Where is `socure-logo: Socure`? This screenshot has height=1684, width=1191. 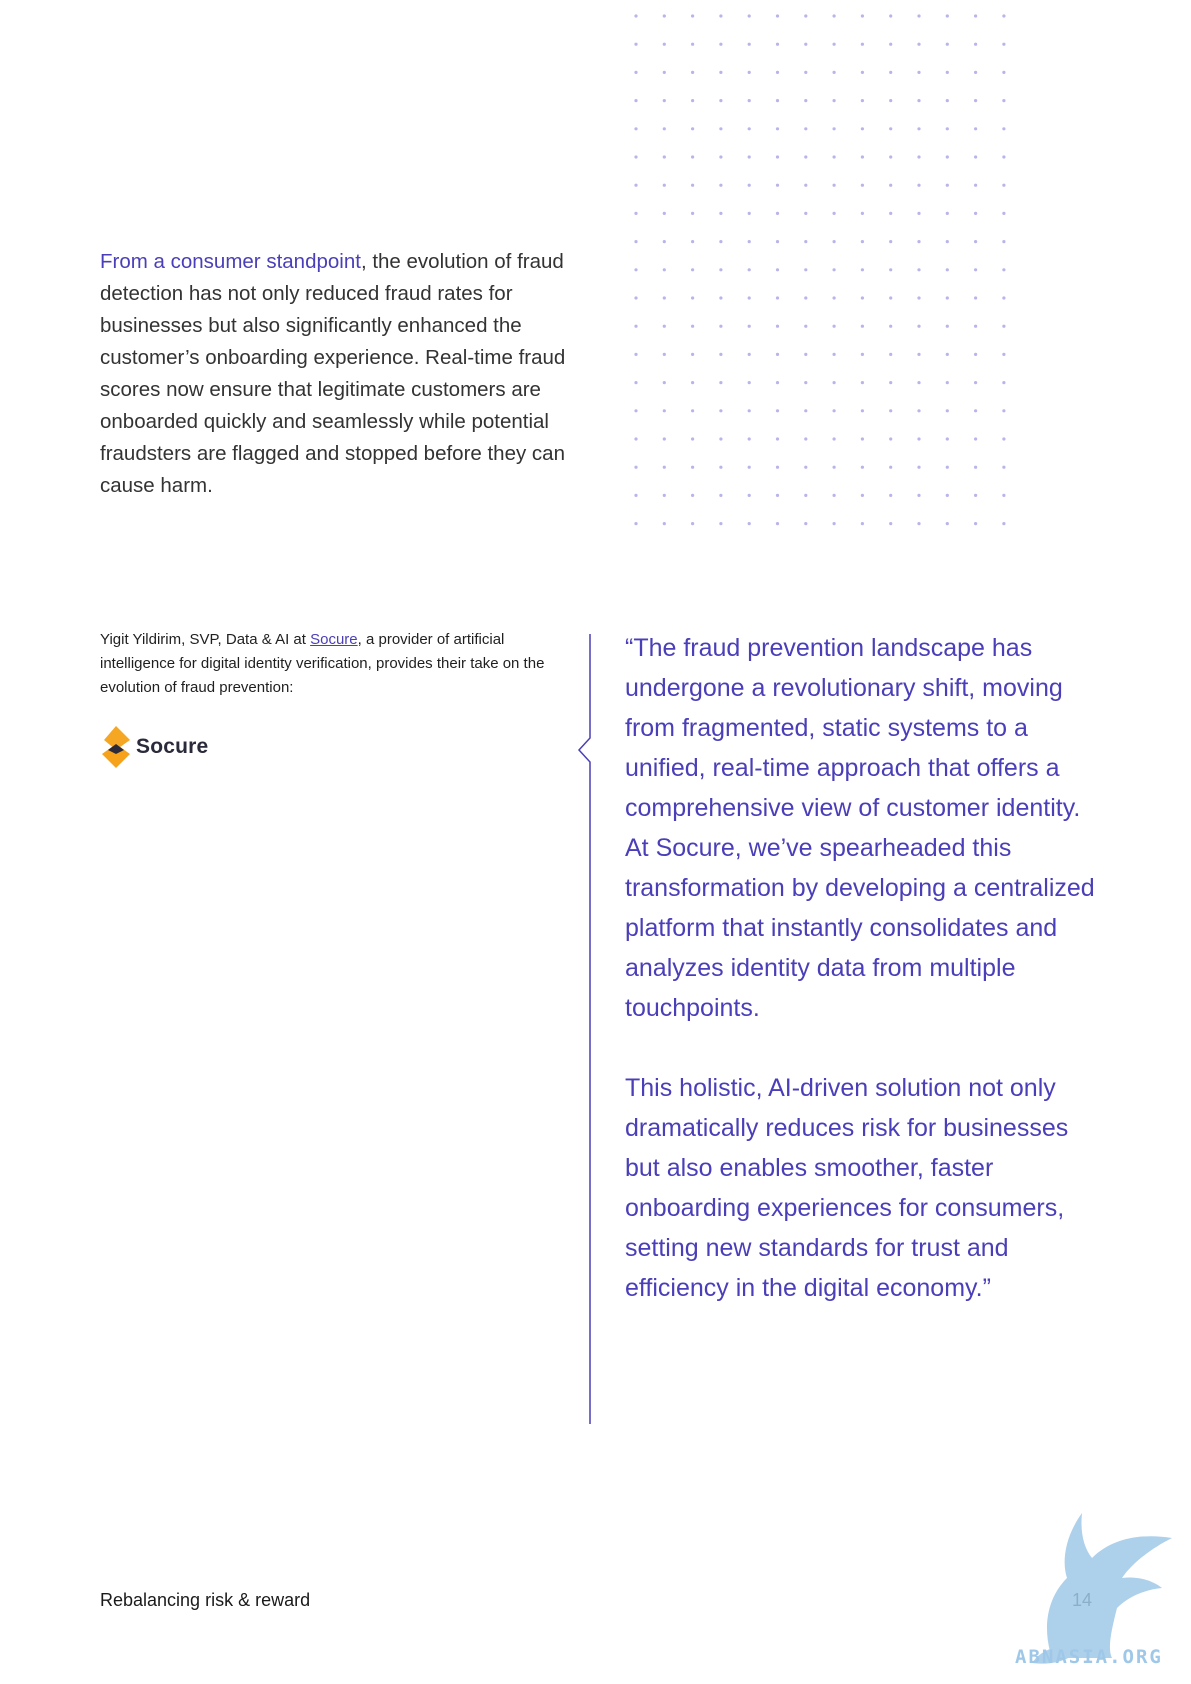 socure-logo: Socure is located at coordinates (154, 747).